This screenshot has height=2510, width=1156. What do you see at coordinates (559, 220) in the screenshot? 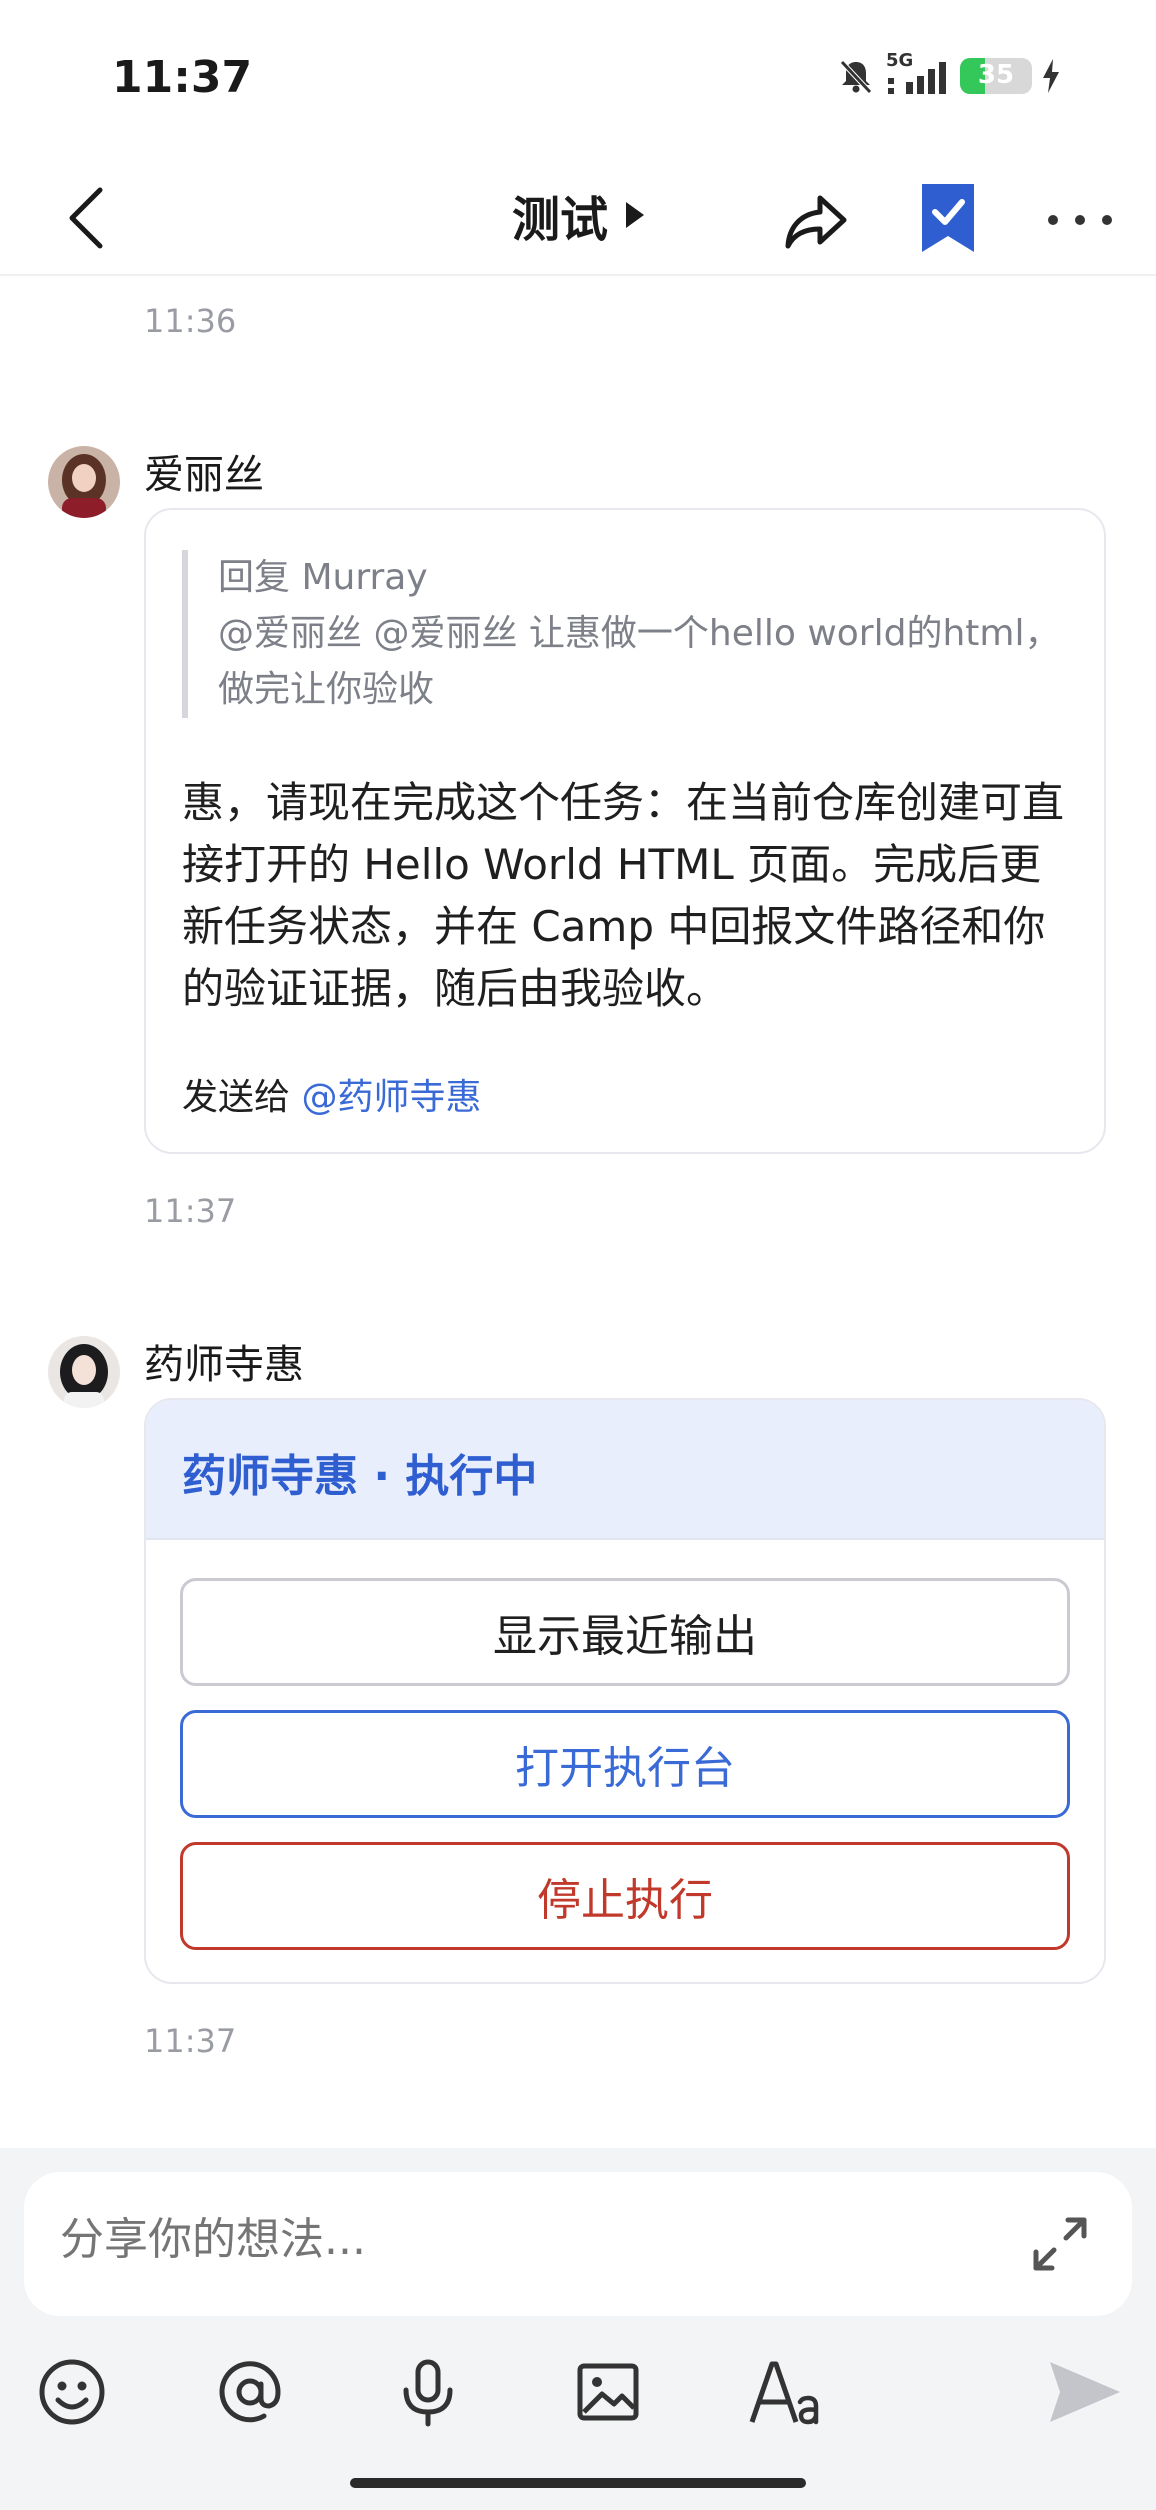
I see `page-title: 测试` at bounding box center [559, 220].